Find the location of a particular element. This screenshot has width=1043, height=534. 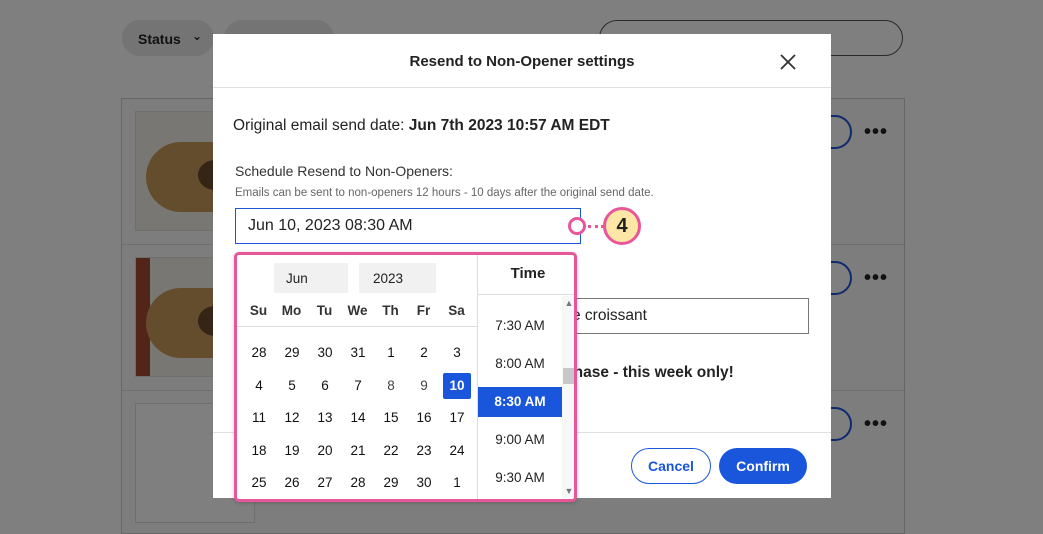

calendar-day: 10 is located at coordinates (457, 385).